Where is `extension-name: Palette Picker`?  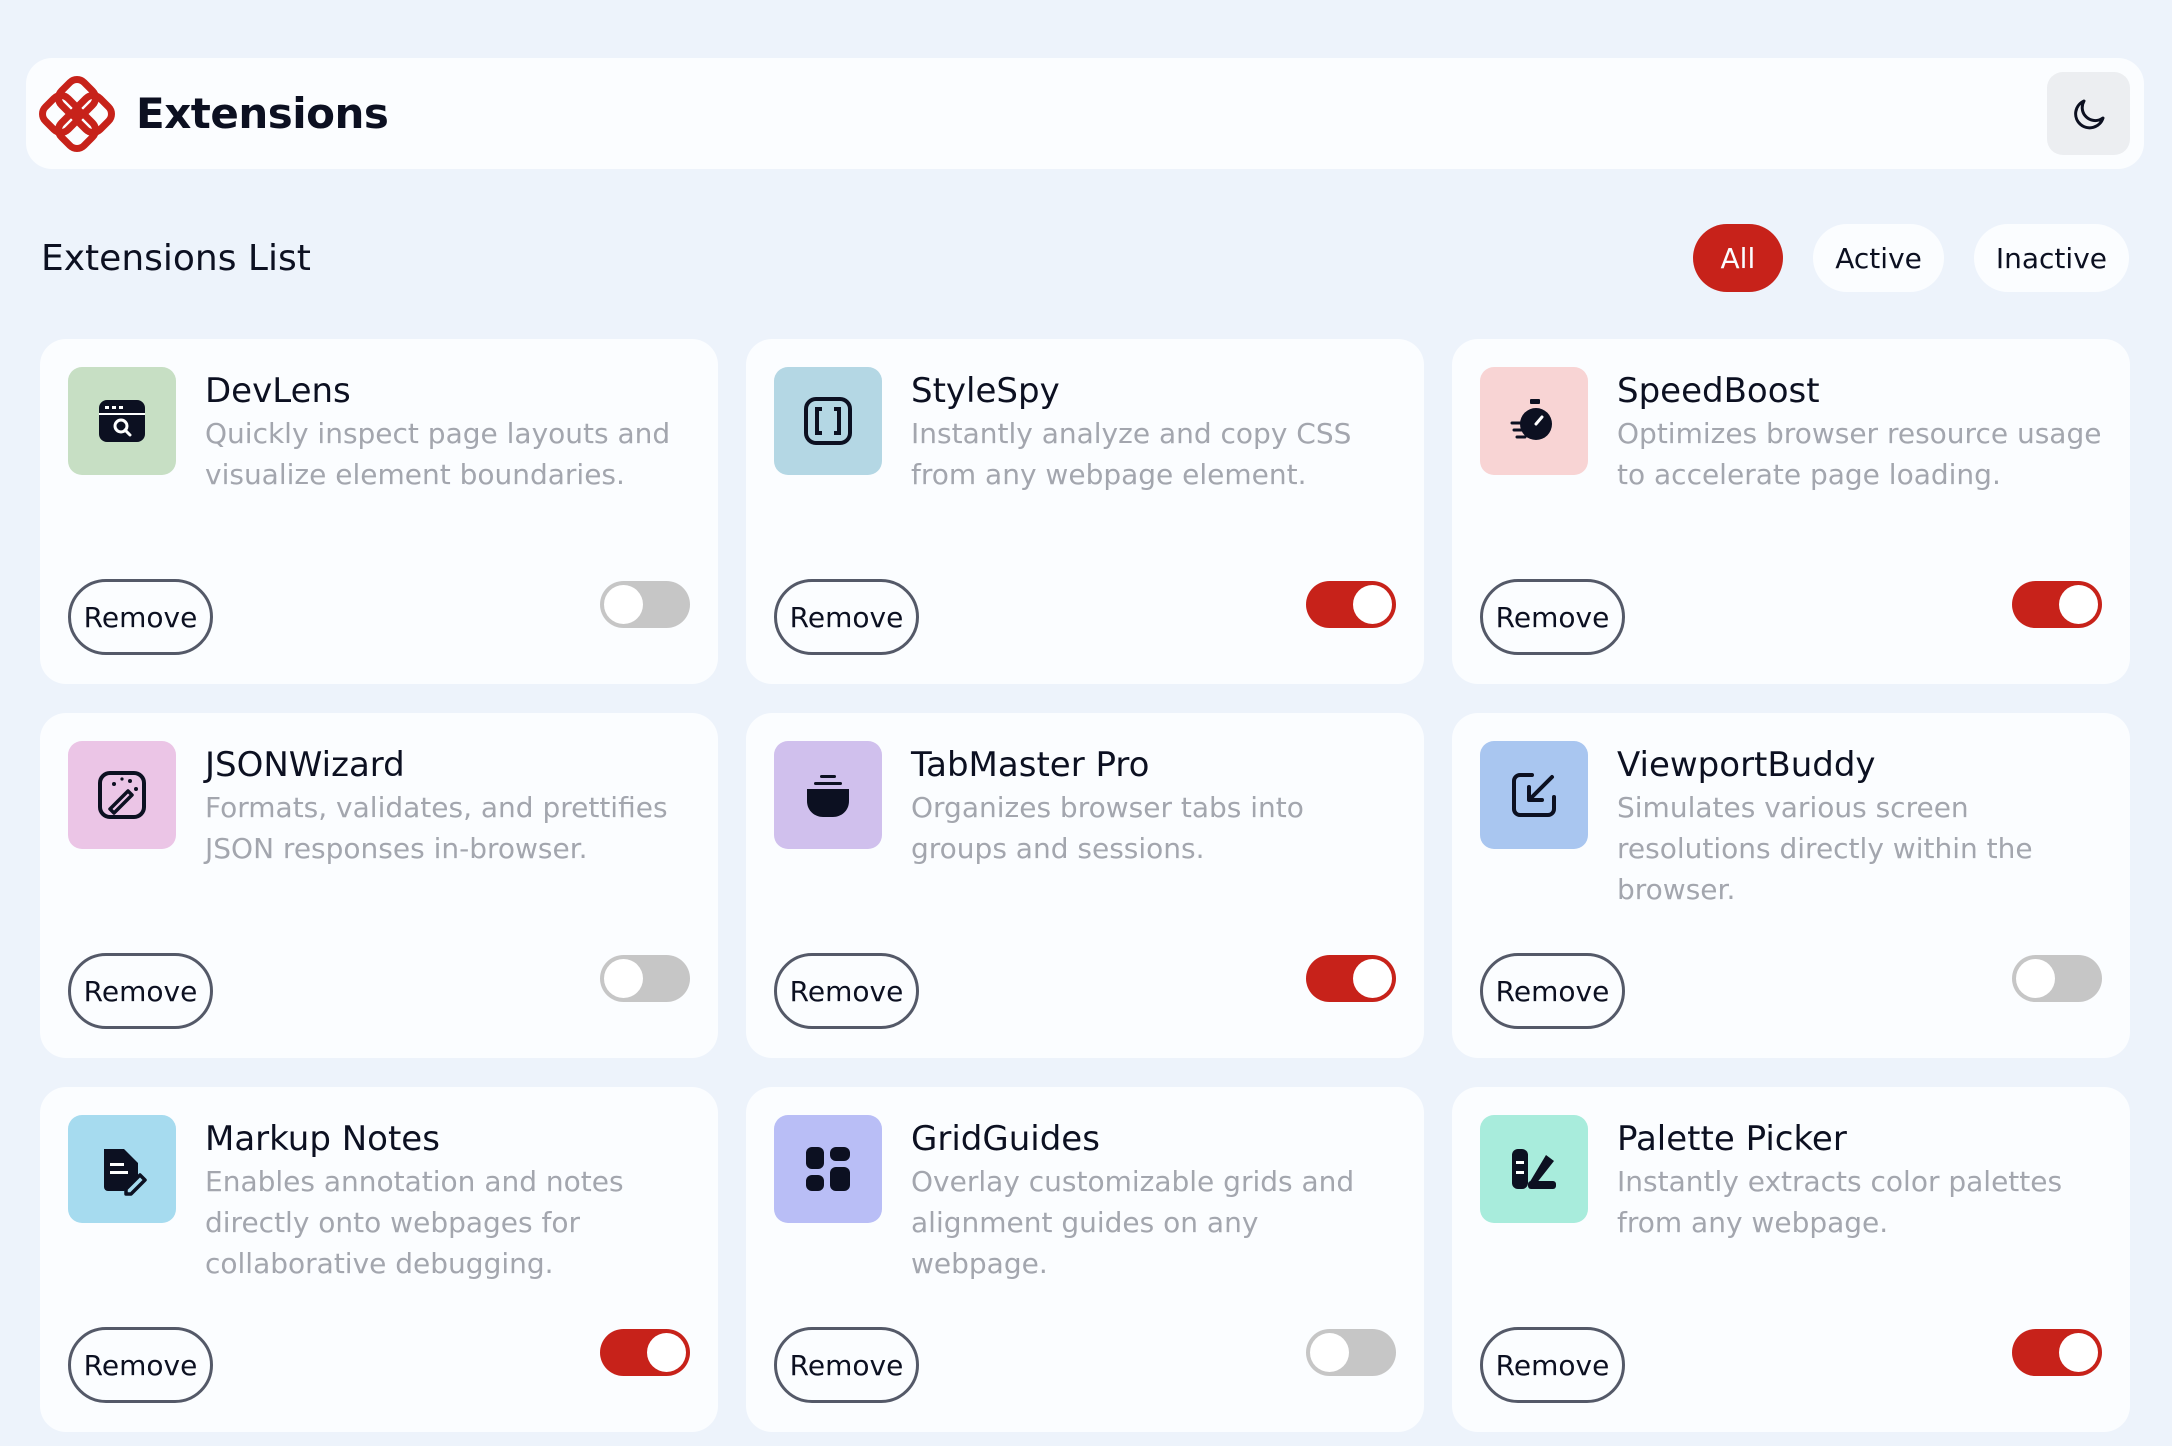 extension-name: Palette Picker is located at coordinates (1732, 1139).